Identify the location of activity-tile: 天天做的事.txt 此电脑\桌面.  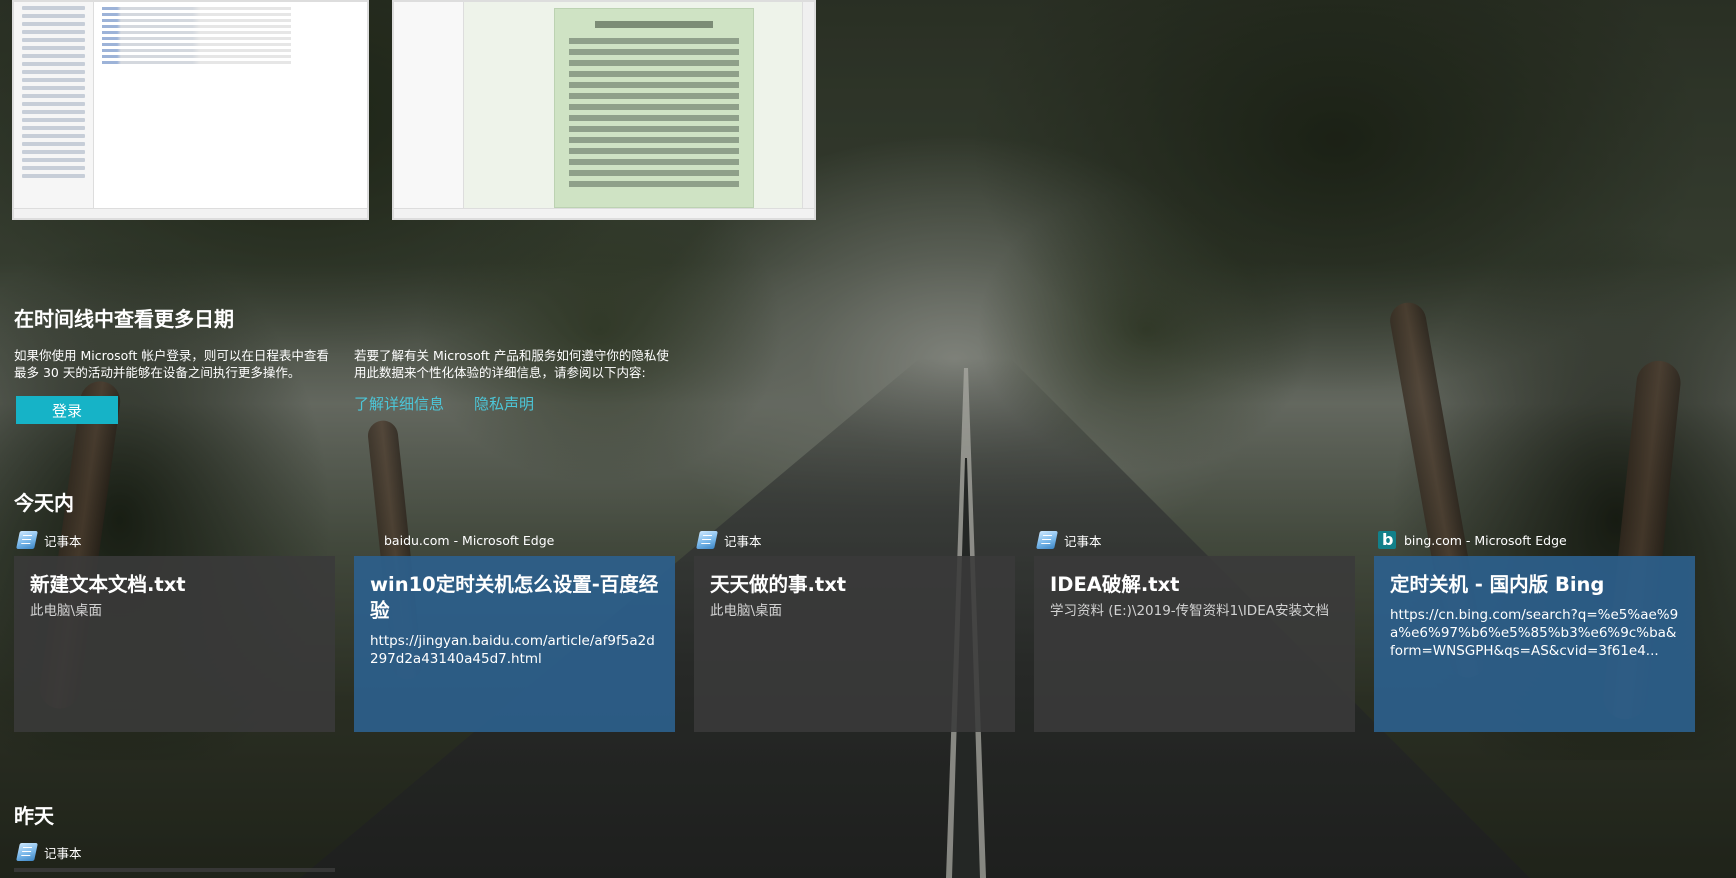
(854, 644).